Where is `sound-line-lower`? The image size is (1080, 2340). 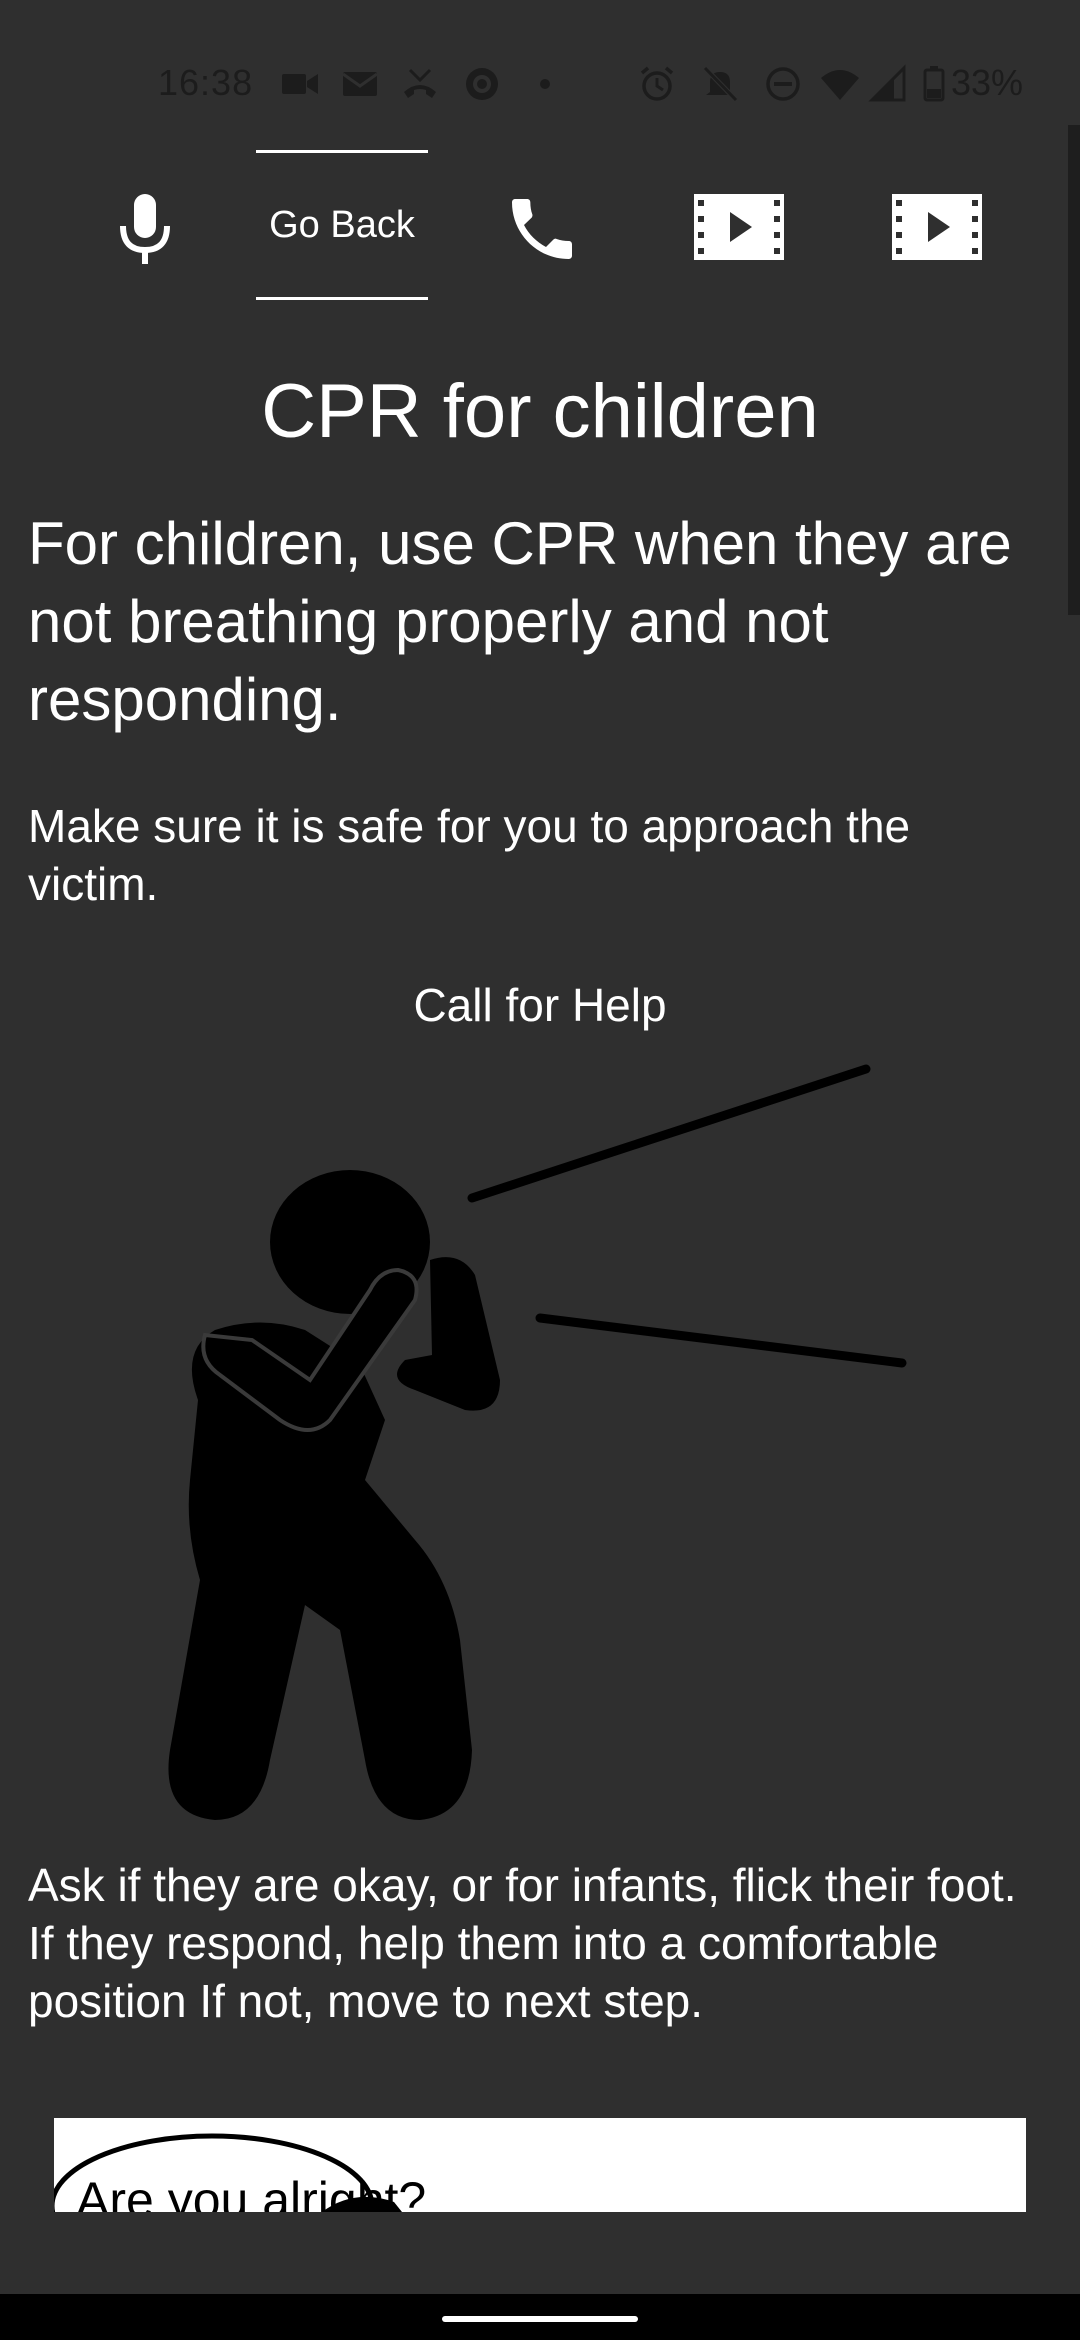 sound-line-lower is located at coordinates (721, 1340).